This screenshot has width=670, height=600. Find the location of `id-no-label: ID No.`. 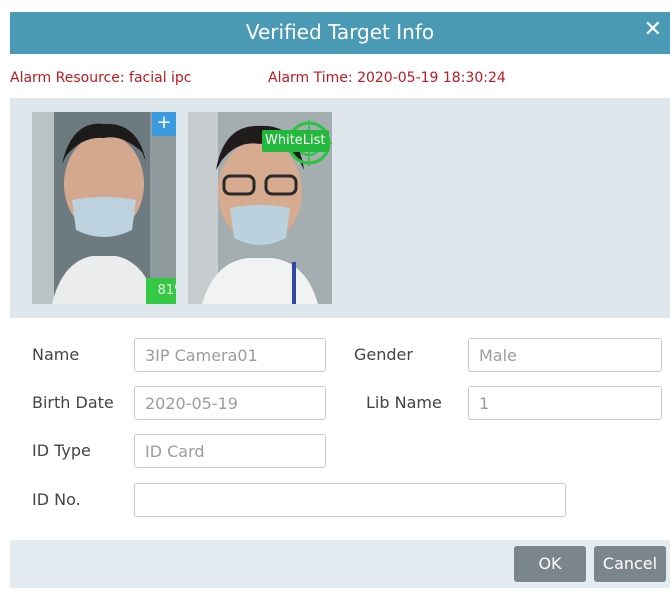

id-no-label: ID No. is located at coordinates (56, 499).